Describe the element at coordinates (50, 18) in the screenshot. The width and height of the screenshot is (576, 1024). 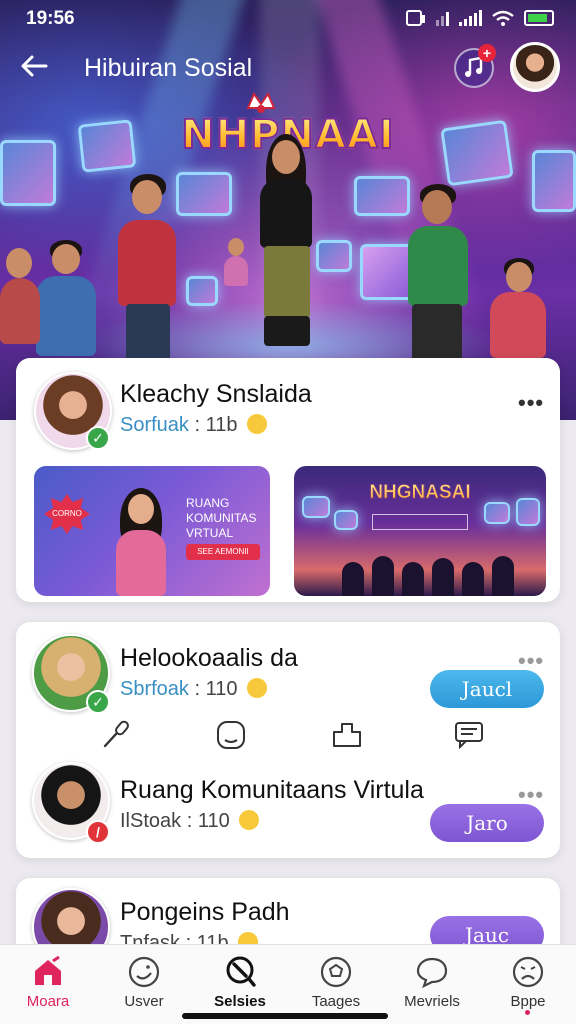
I see `status-time: 19:56` at that location.